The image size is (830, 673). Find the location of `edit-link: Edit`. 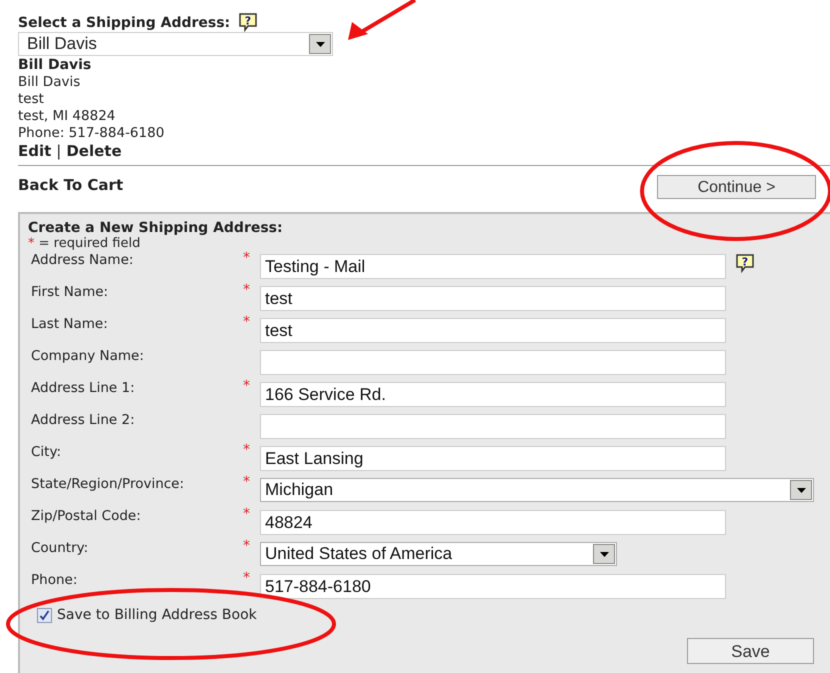

edit-link: Edit is located at coordinates (35, 151).